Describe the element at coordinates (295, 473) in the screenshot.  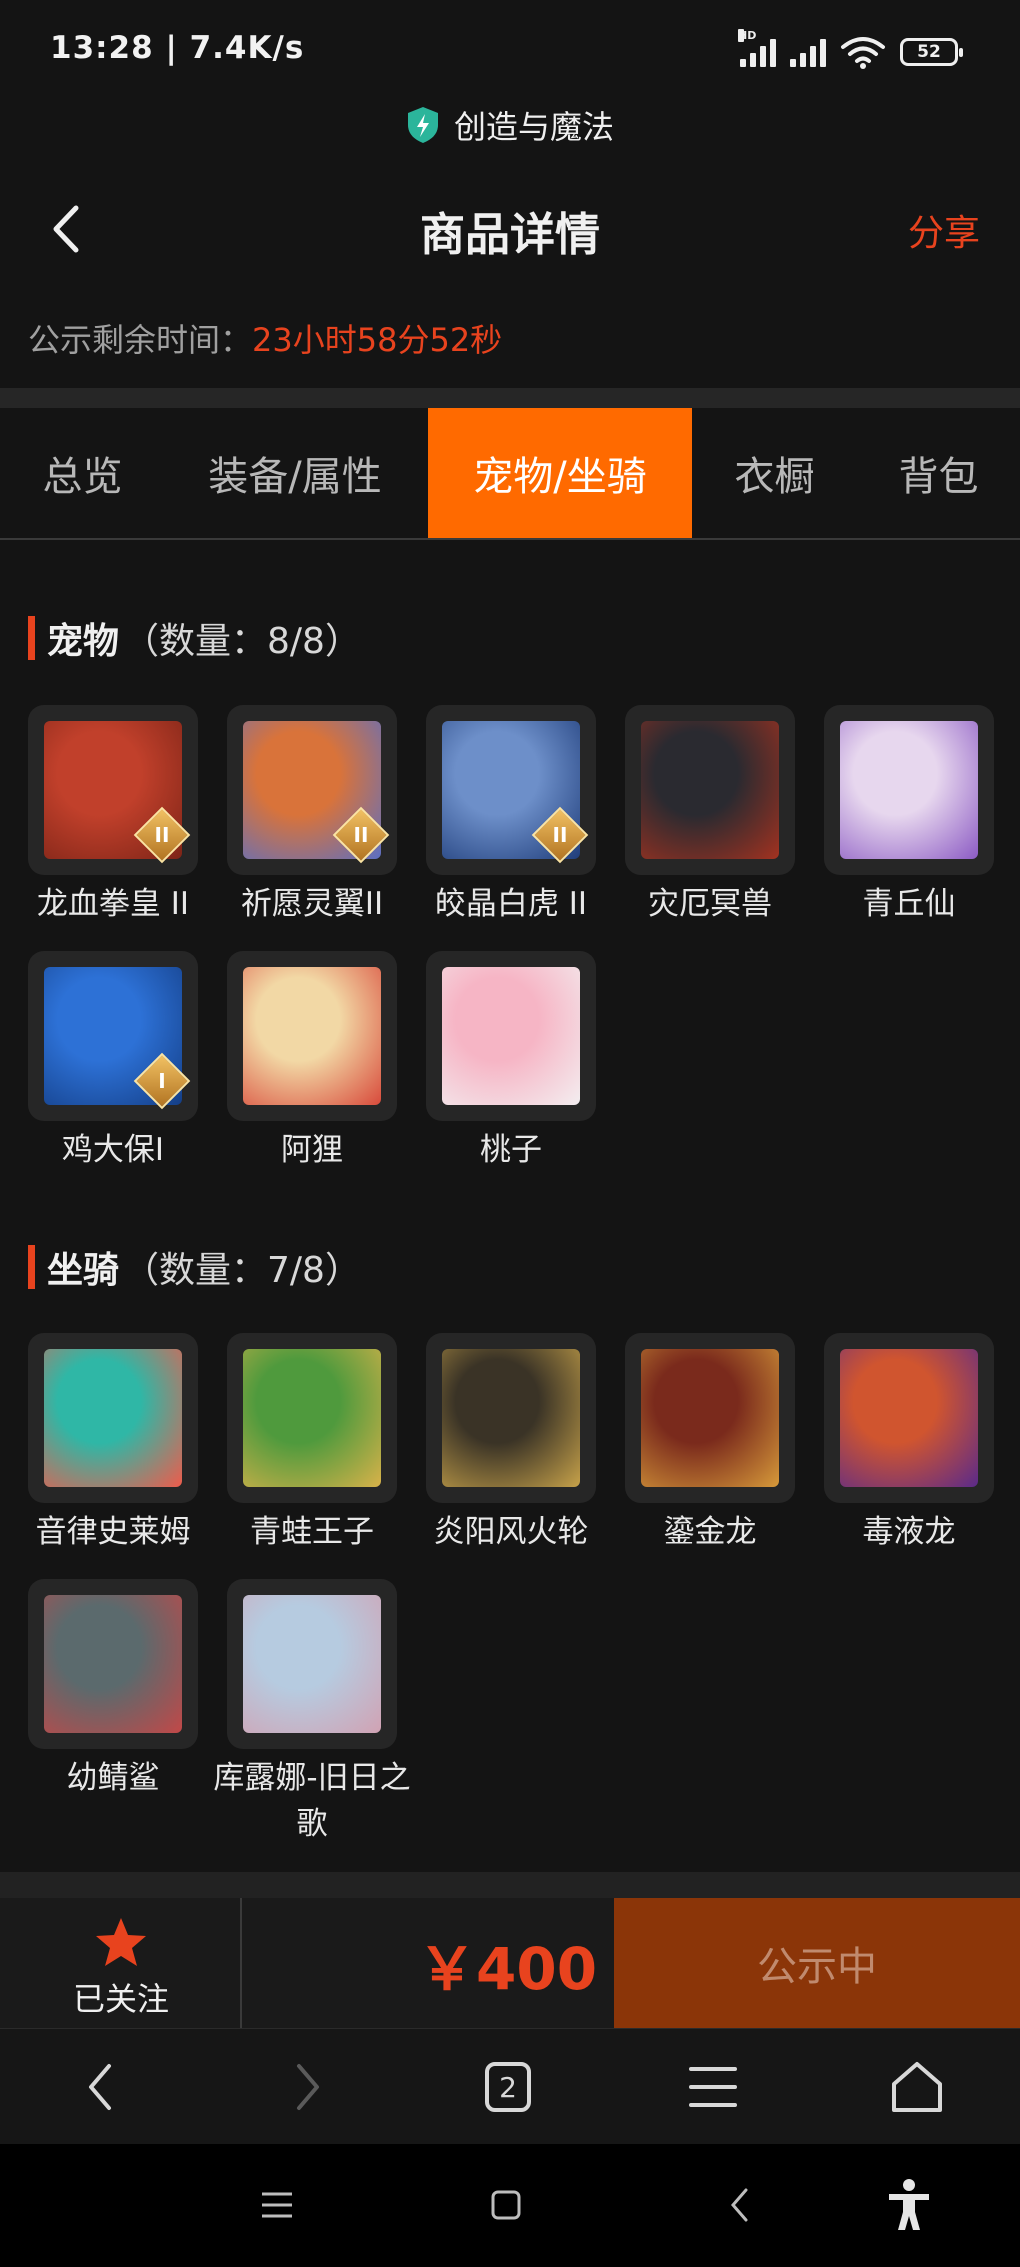
I see `tab-equipment: 装备/属性` at that location.